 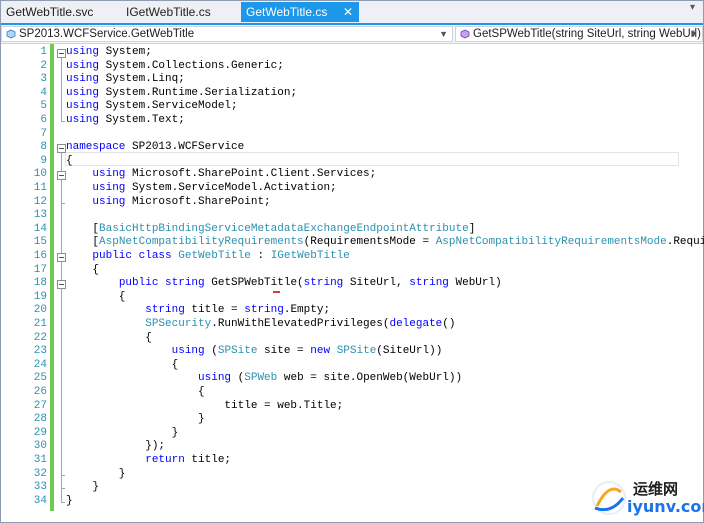 I want to click on line-number: 19, so click(x=40, y=296).